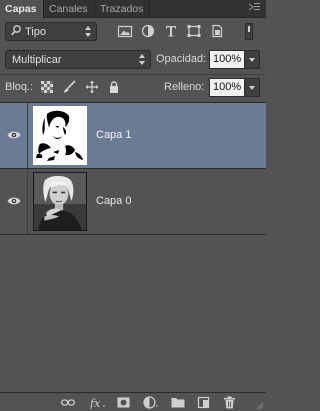 This screenshot has width=320, height=411. What do you see at coordinates (78, 59) in the screenshot?
I see `blend-mode-select: Multiplicar` at bounding box center [78, 59].